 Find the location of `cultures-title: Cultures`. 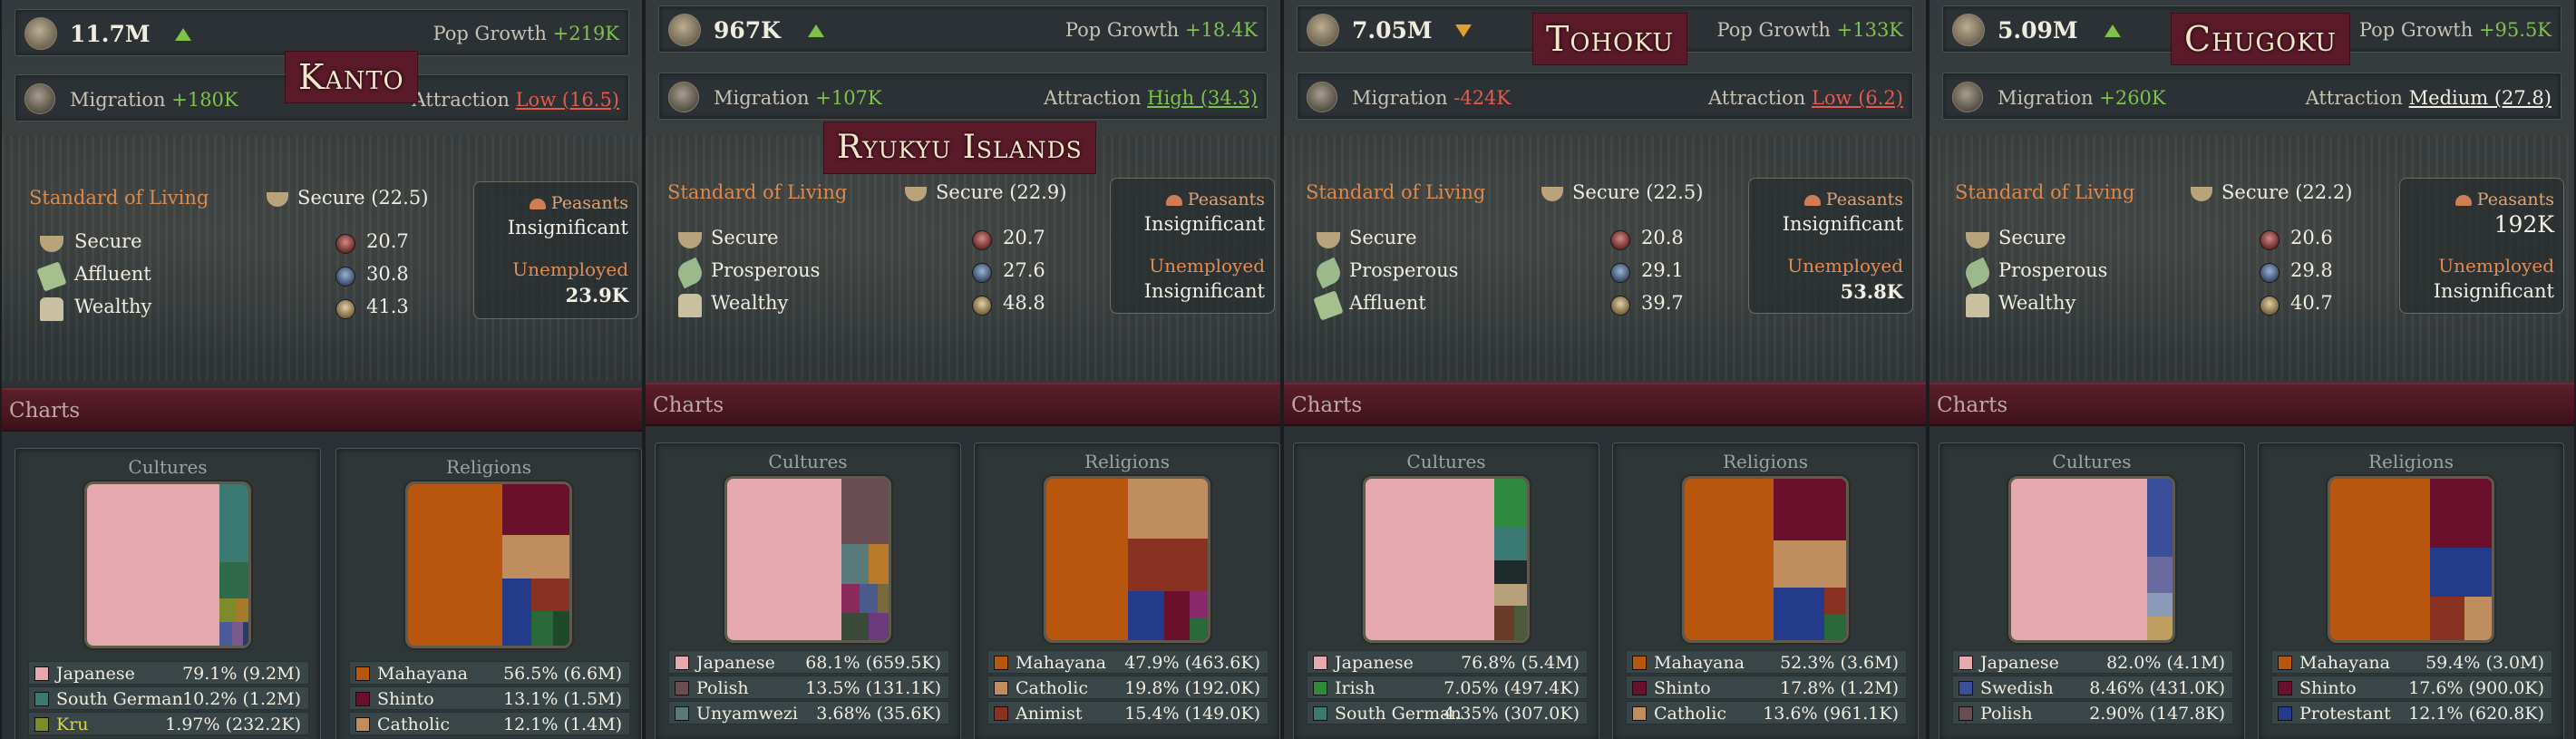

cultures-title: Cultures is located at coordinates (1446, 461).